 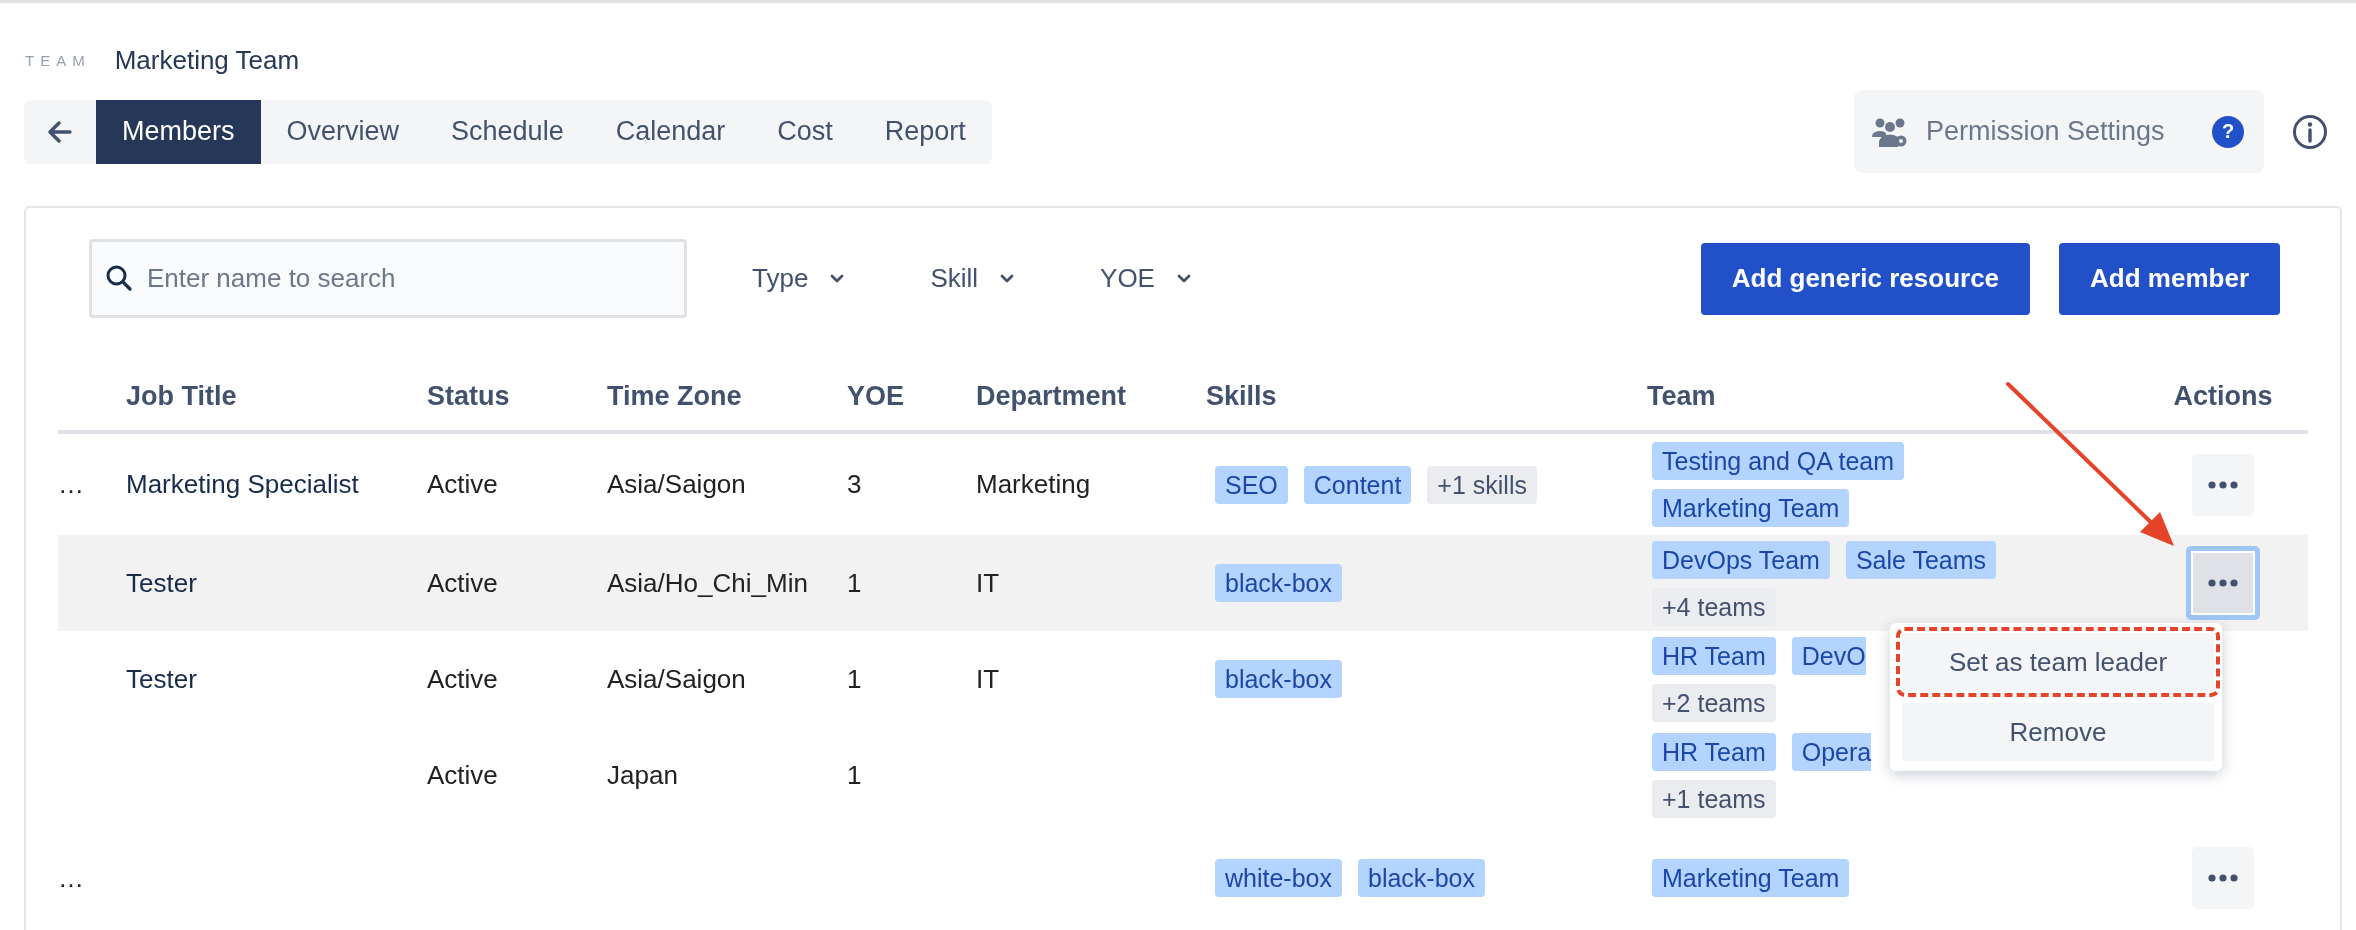 What do you see at coordinates (1714, 606) in the screenshot?
I see `more-tag: +4 teams` at bounding box center [1714, 606].